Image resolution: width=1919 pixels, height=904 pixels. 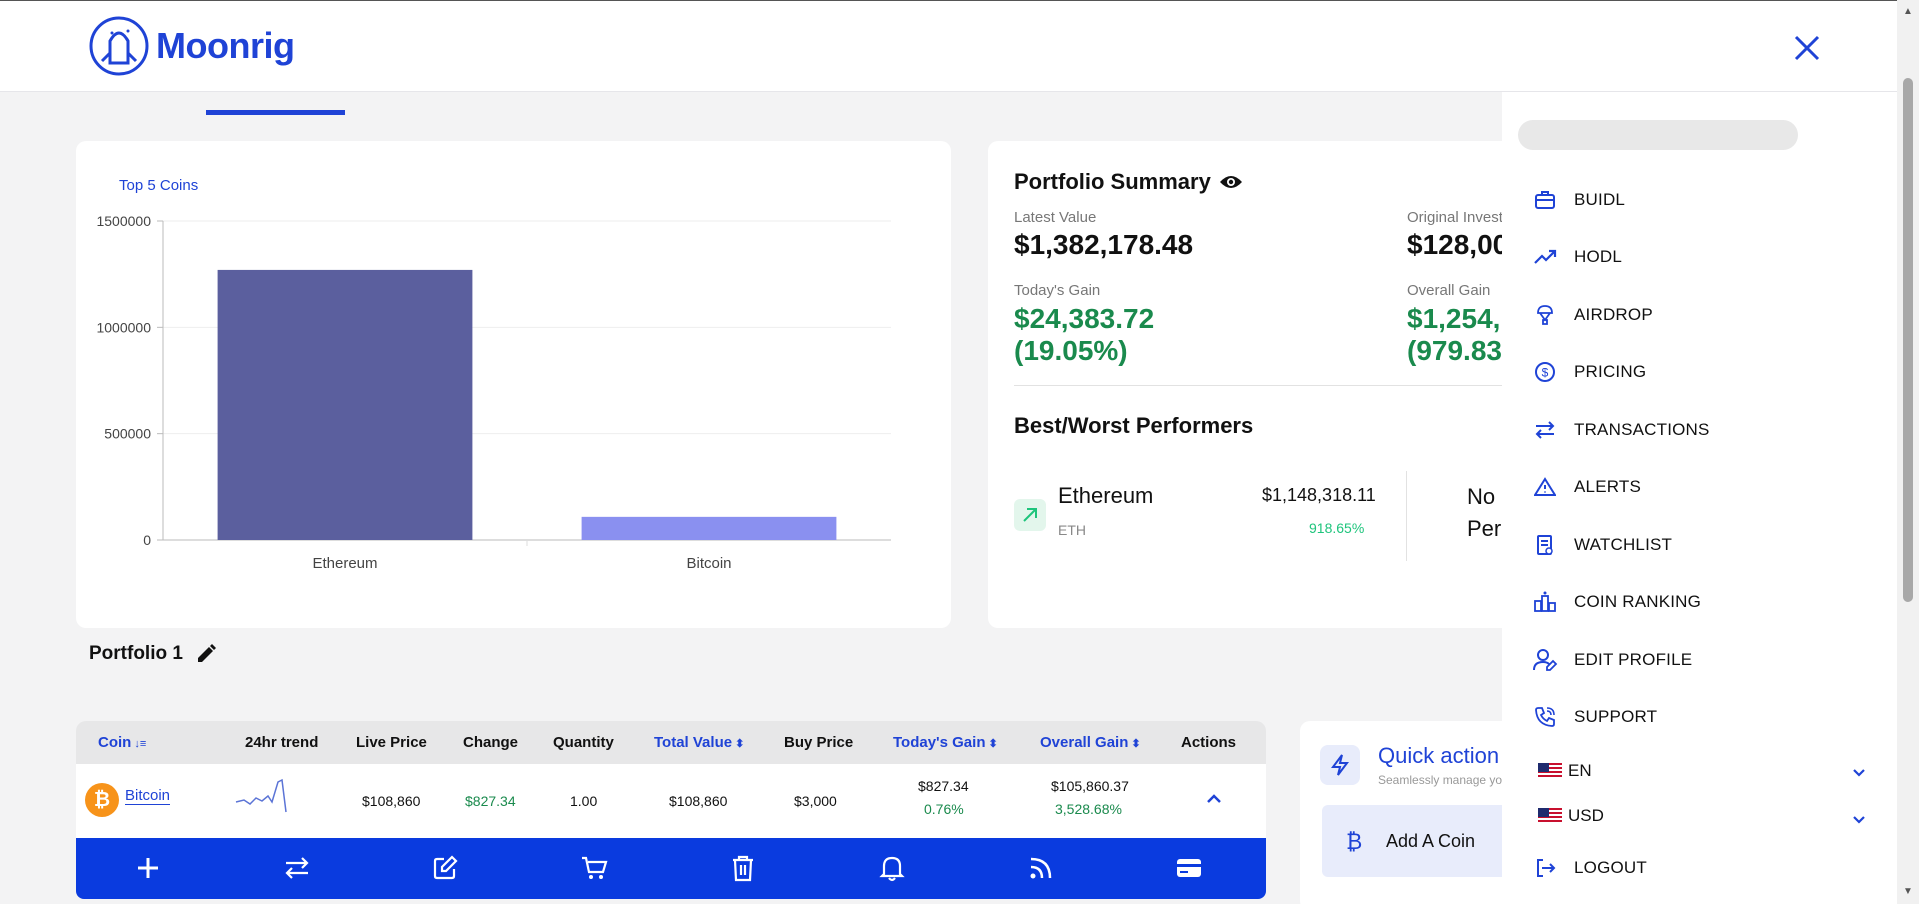 I want to click on menu-item-edit-profile: EDIT PROFILE, so click(x=1611, y=660).